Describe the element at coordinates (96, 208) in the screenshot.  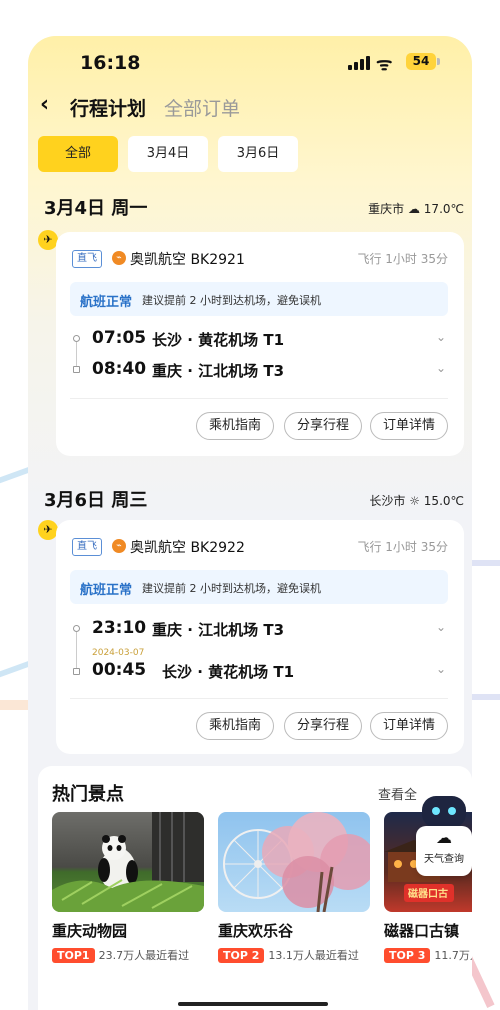
I see `day-title: 3月4日 周一` at that location.